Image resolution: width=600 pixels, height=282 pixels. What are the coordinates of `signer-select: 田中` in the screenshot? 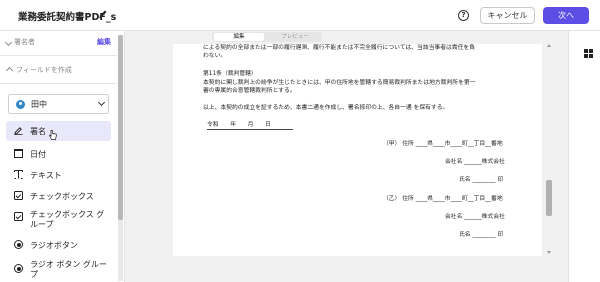 It's located at (58, 104).